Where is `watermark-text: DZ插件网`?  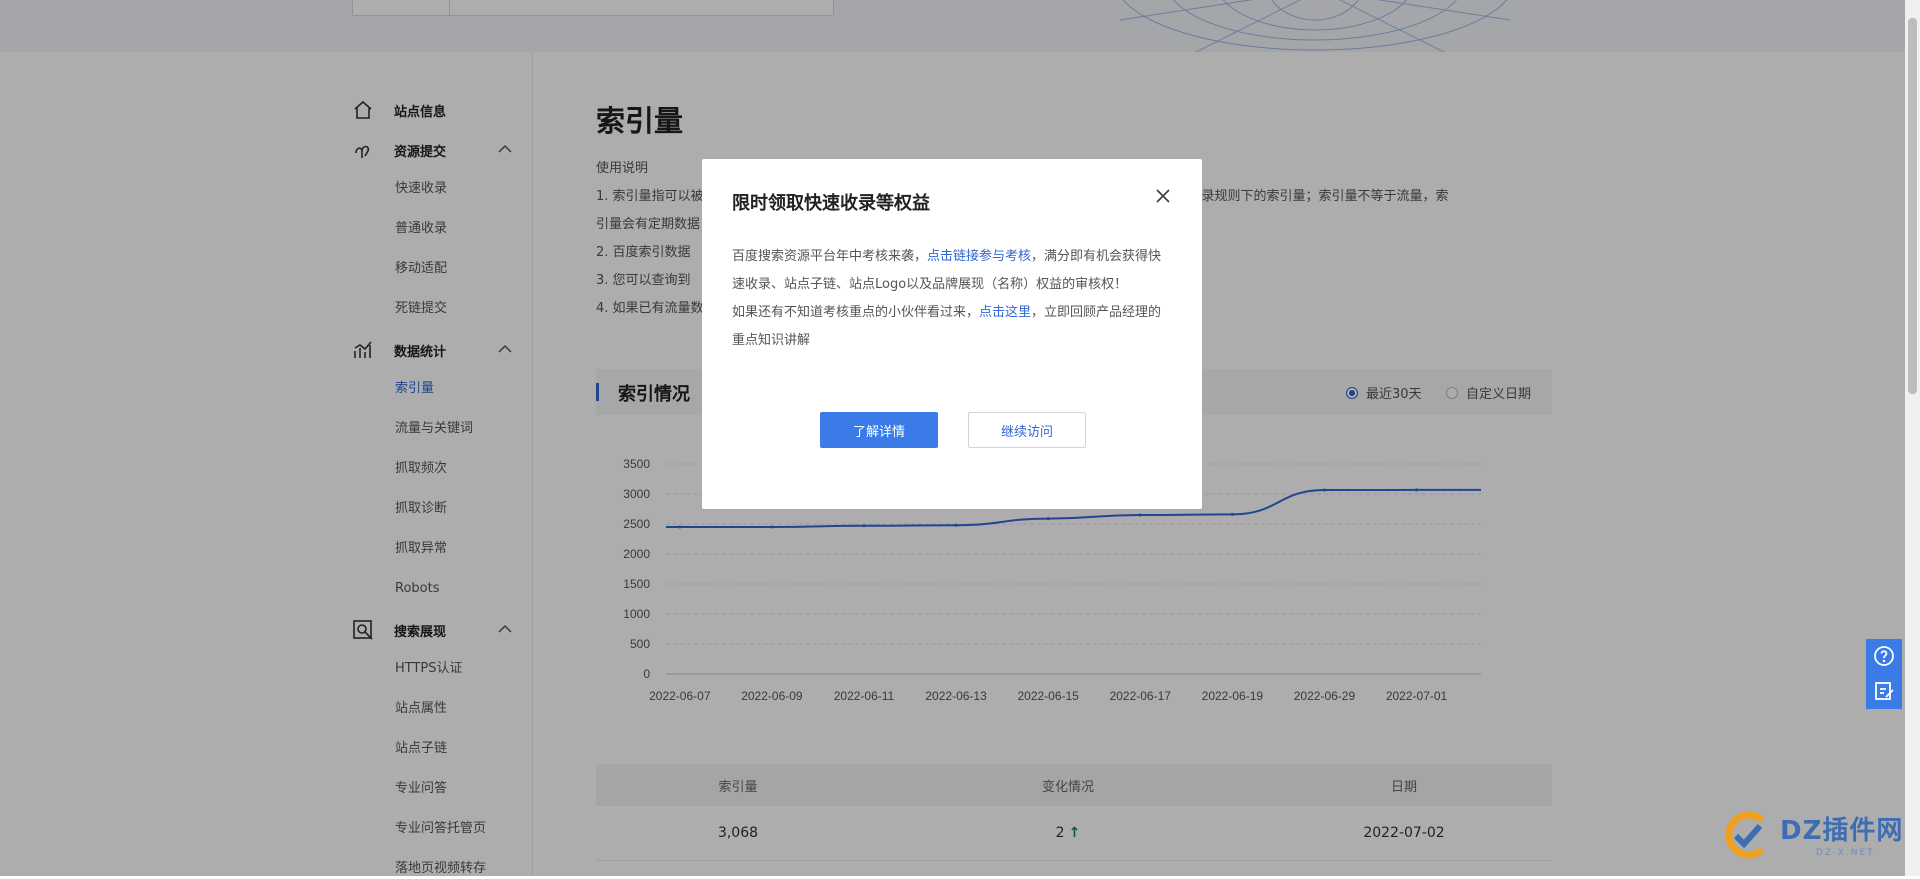
watermark-text: DZ插件网 is located at coordinates (1842, 831).